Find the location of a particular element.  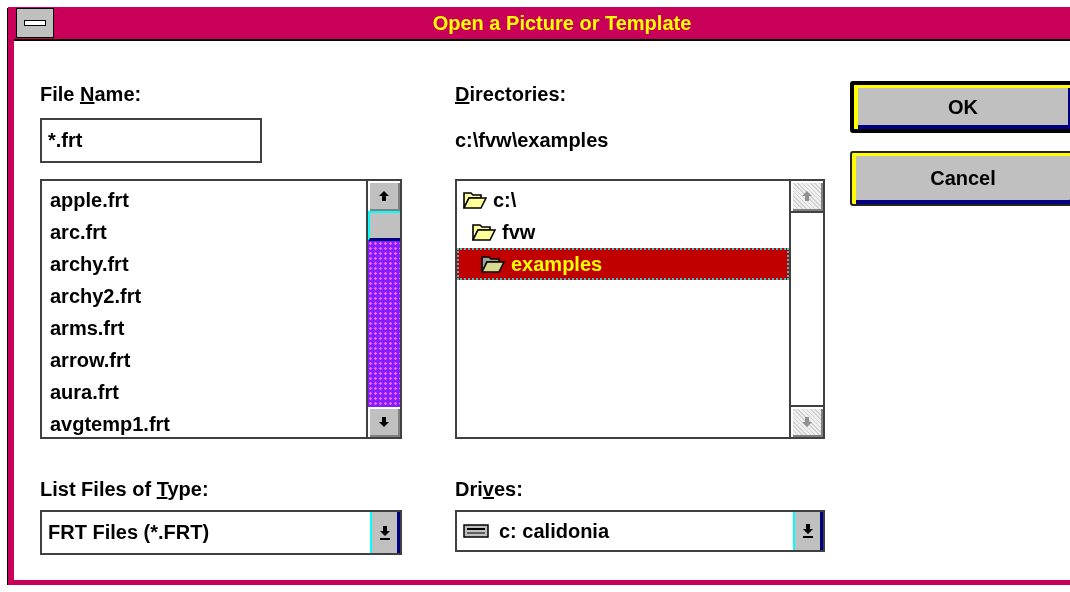

file-list-item: archy2.frt is located at coordinates (208, 296).